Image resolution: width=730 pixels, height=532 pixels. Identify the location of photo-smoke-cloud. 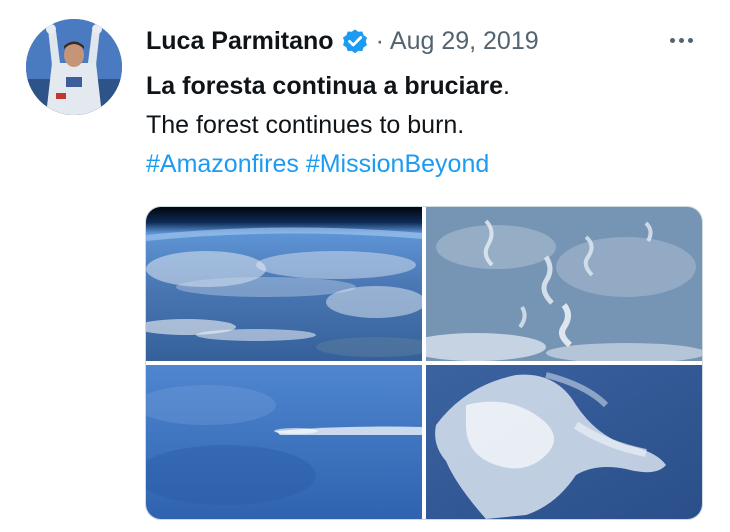
(564, 442).